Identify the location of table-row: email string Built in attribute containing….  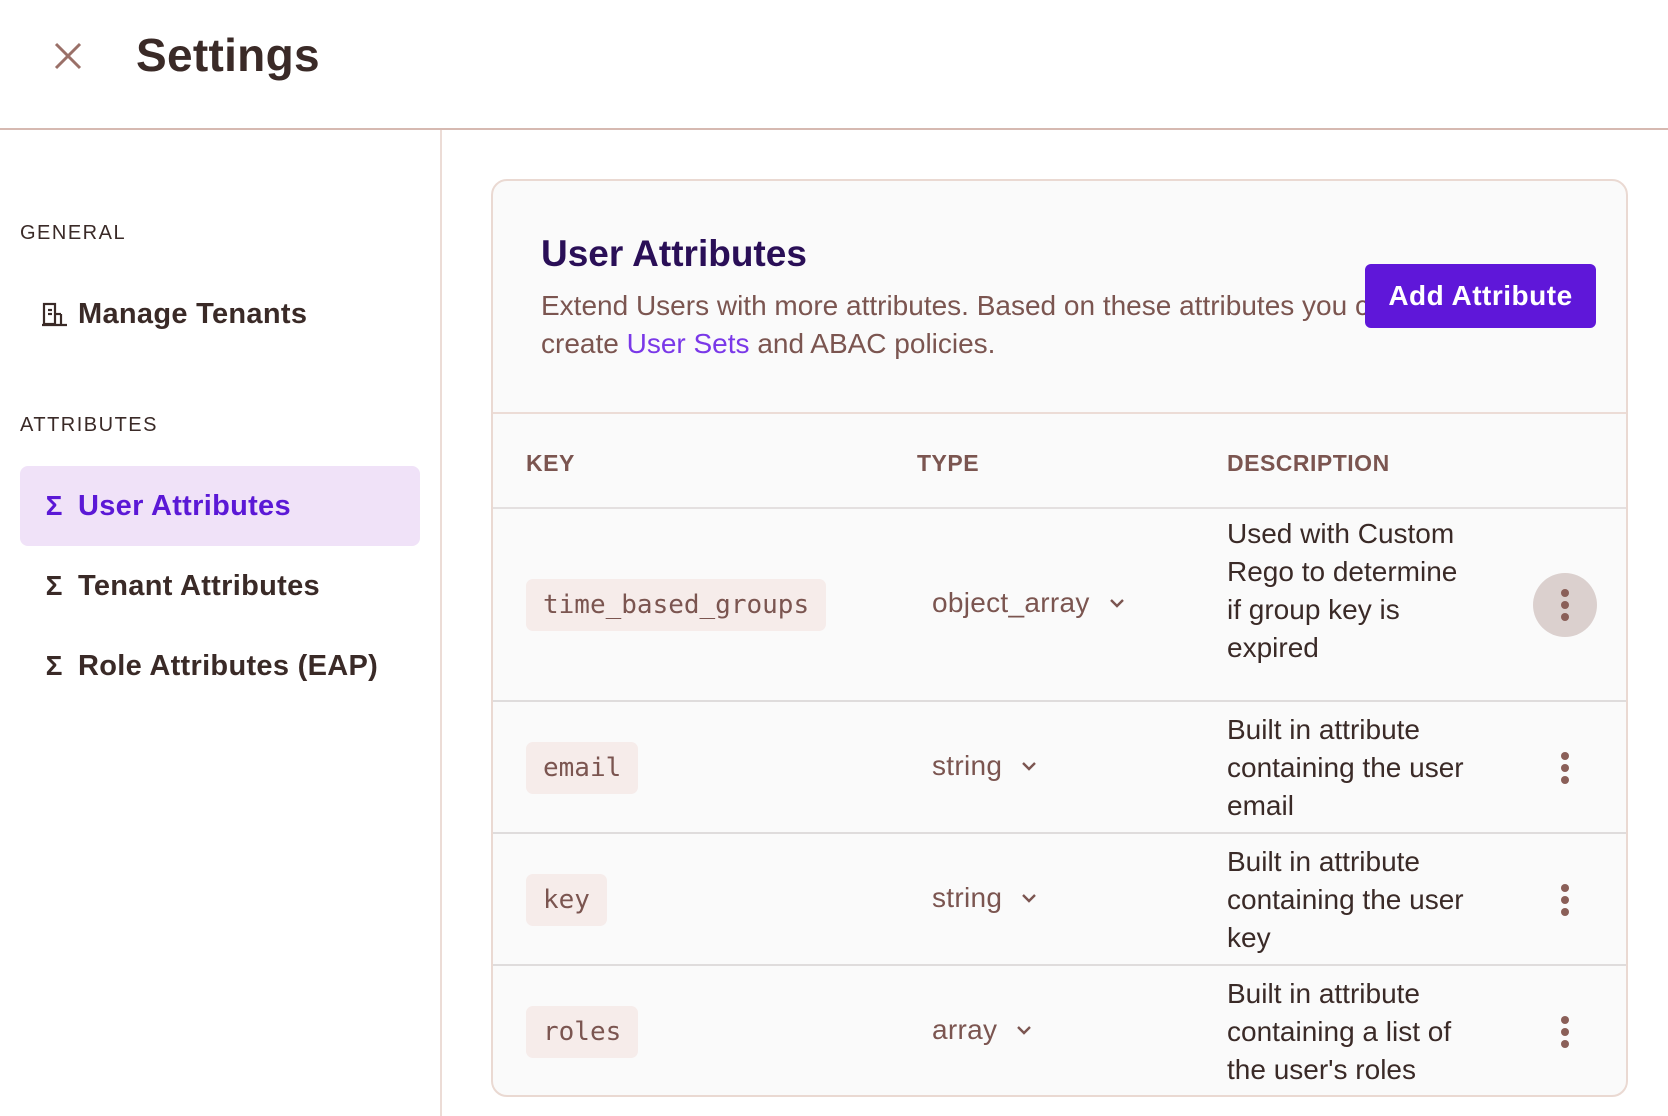
(1059, 768).